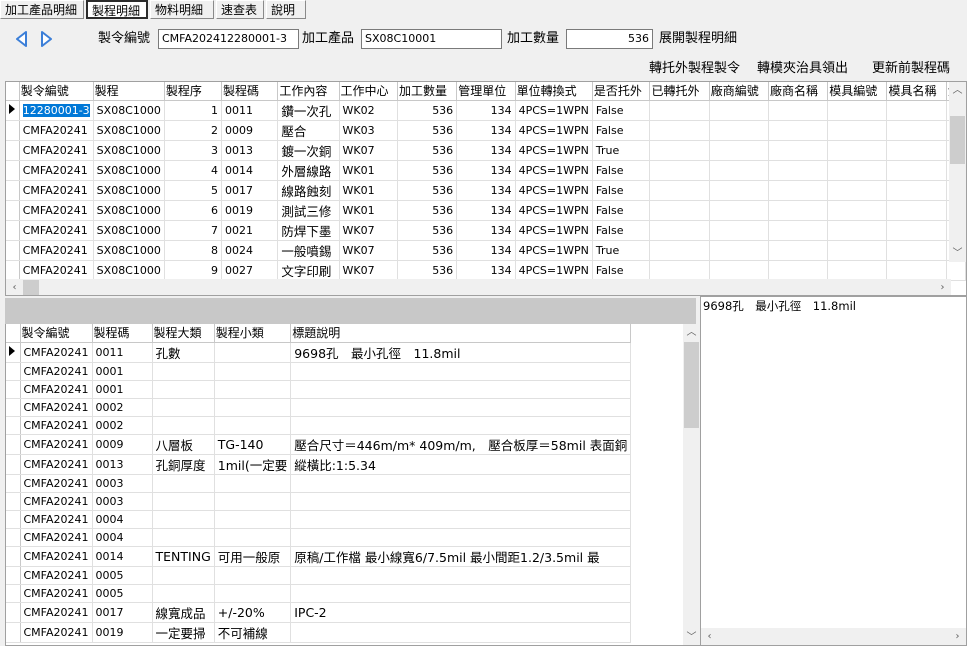 Image resolution: width=967 pixels, height=646 pixels. Describe the element at coordinates (319, 632) in the screenshot. I see `table-row: CMFA20241 0019 一定要掃 不可補線` at that location.